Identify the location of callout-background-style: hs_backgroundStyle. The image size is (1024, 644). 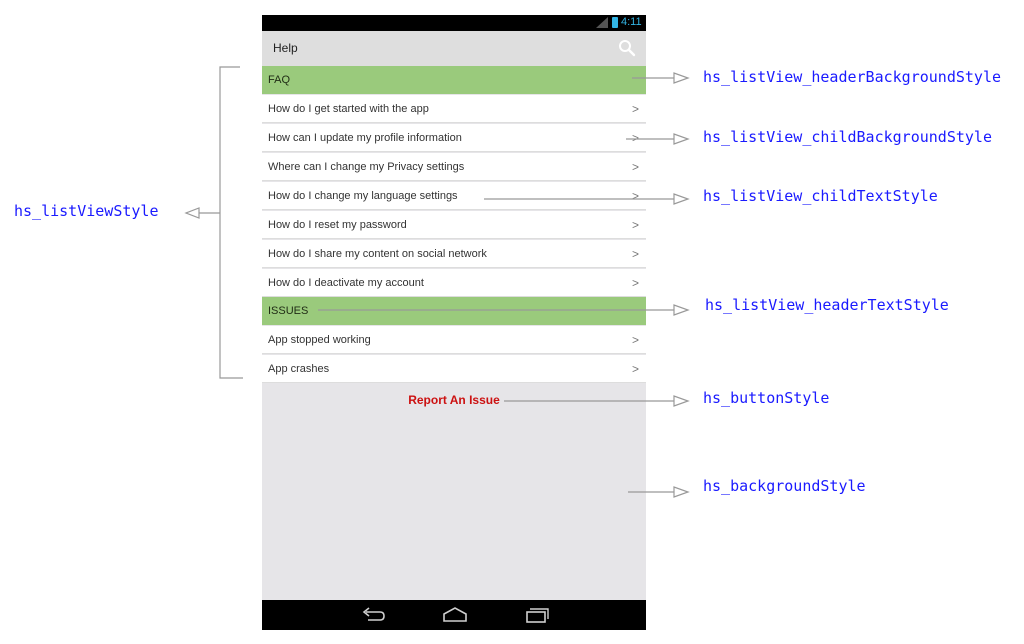
(784, 486).